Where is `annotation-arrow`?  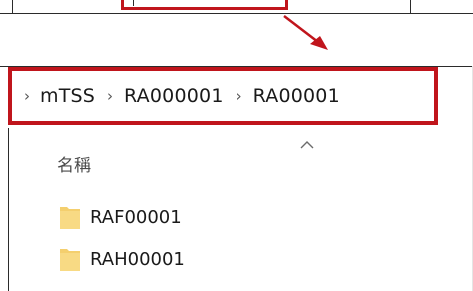
annotation-arrow is located at coordinates (305, 32).